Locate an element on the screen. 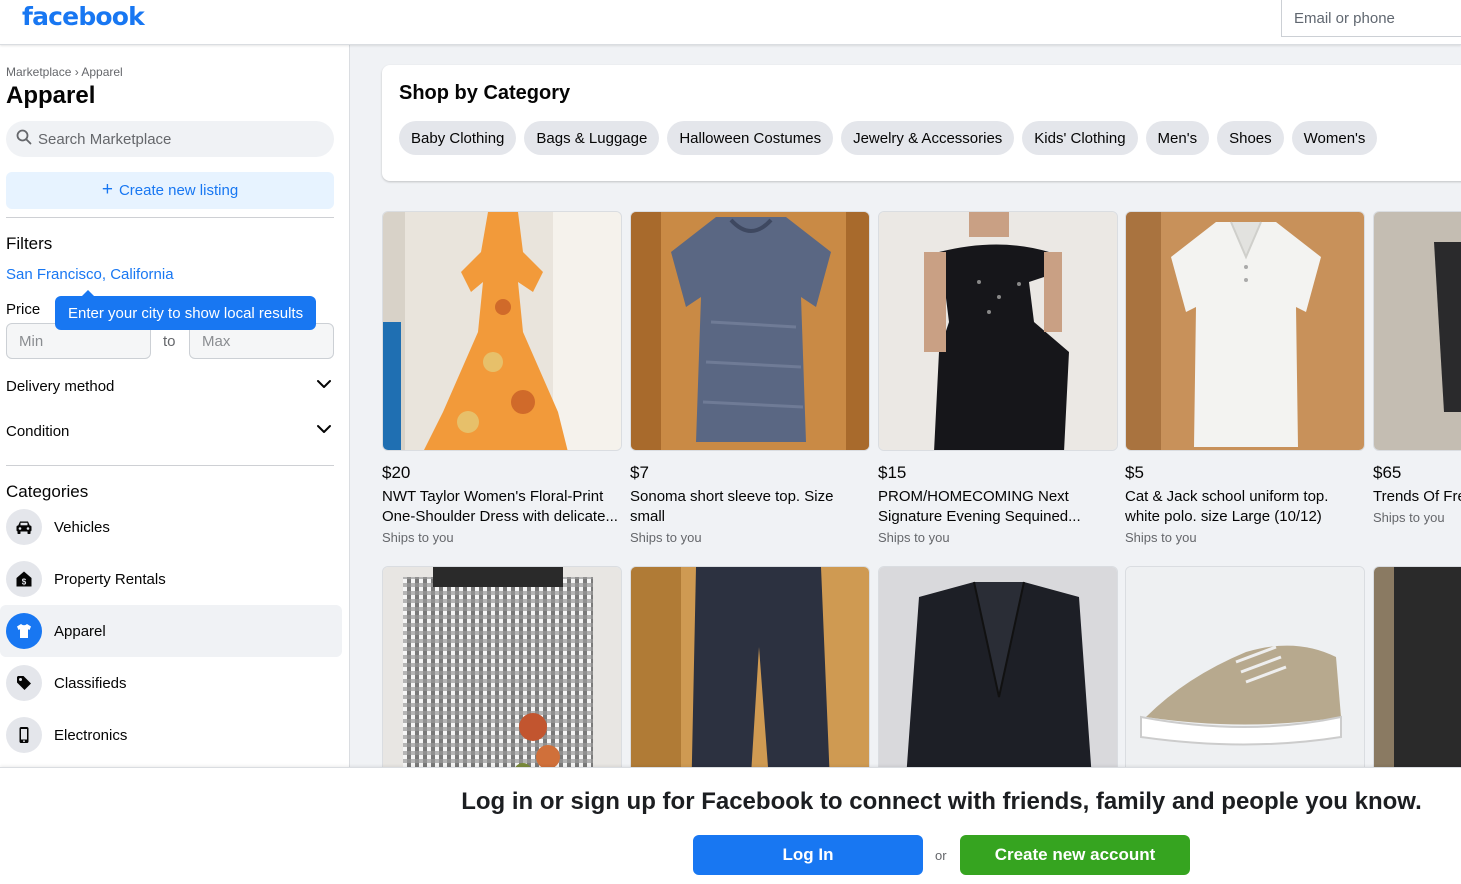 The image size is (1461, 884). category-item-apparel: Apparel is located at coordinates (171, 631).